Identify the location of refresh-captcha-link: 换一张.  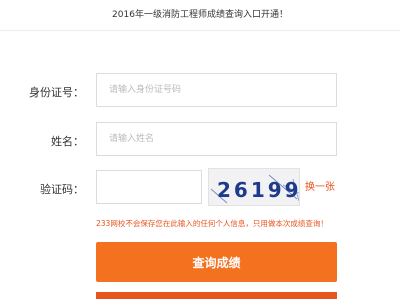
(320, 185).